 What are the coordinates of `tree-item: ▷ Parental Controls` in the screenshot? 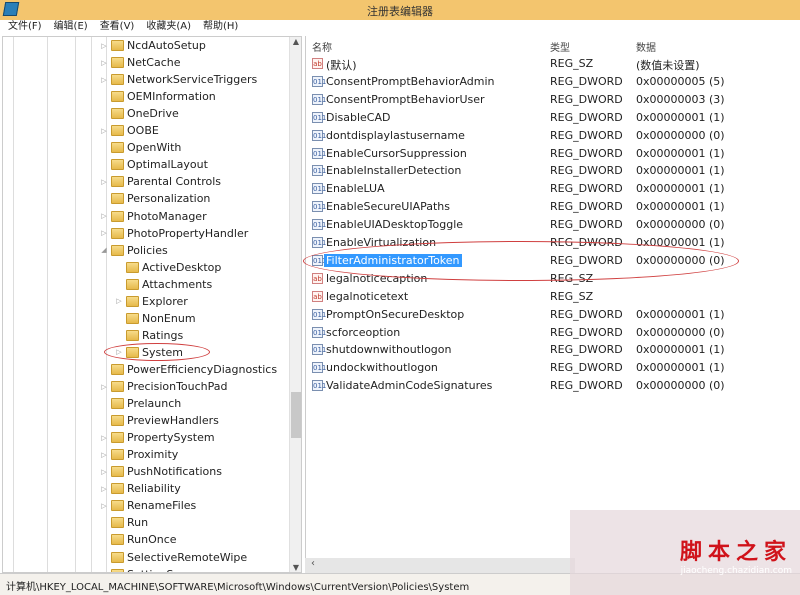 It's located at (160, 181).